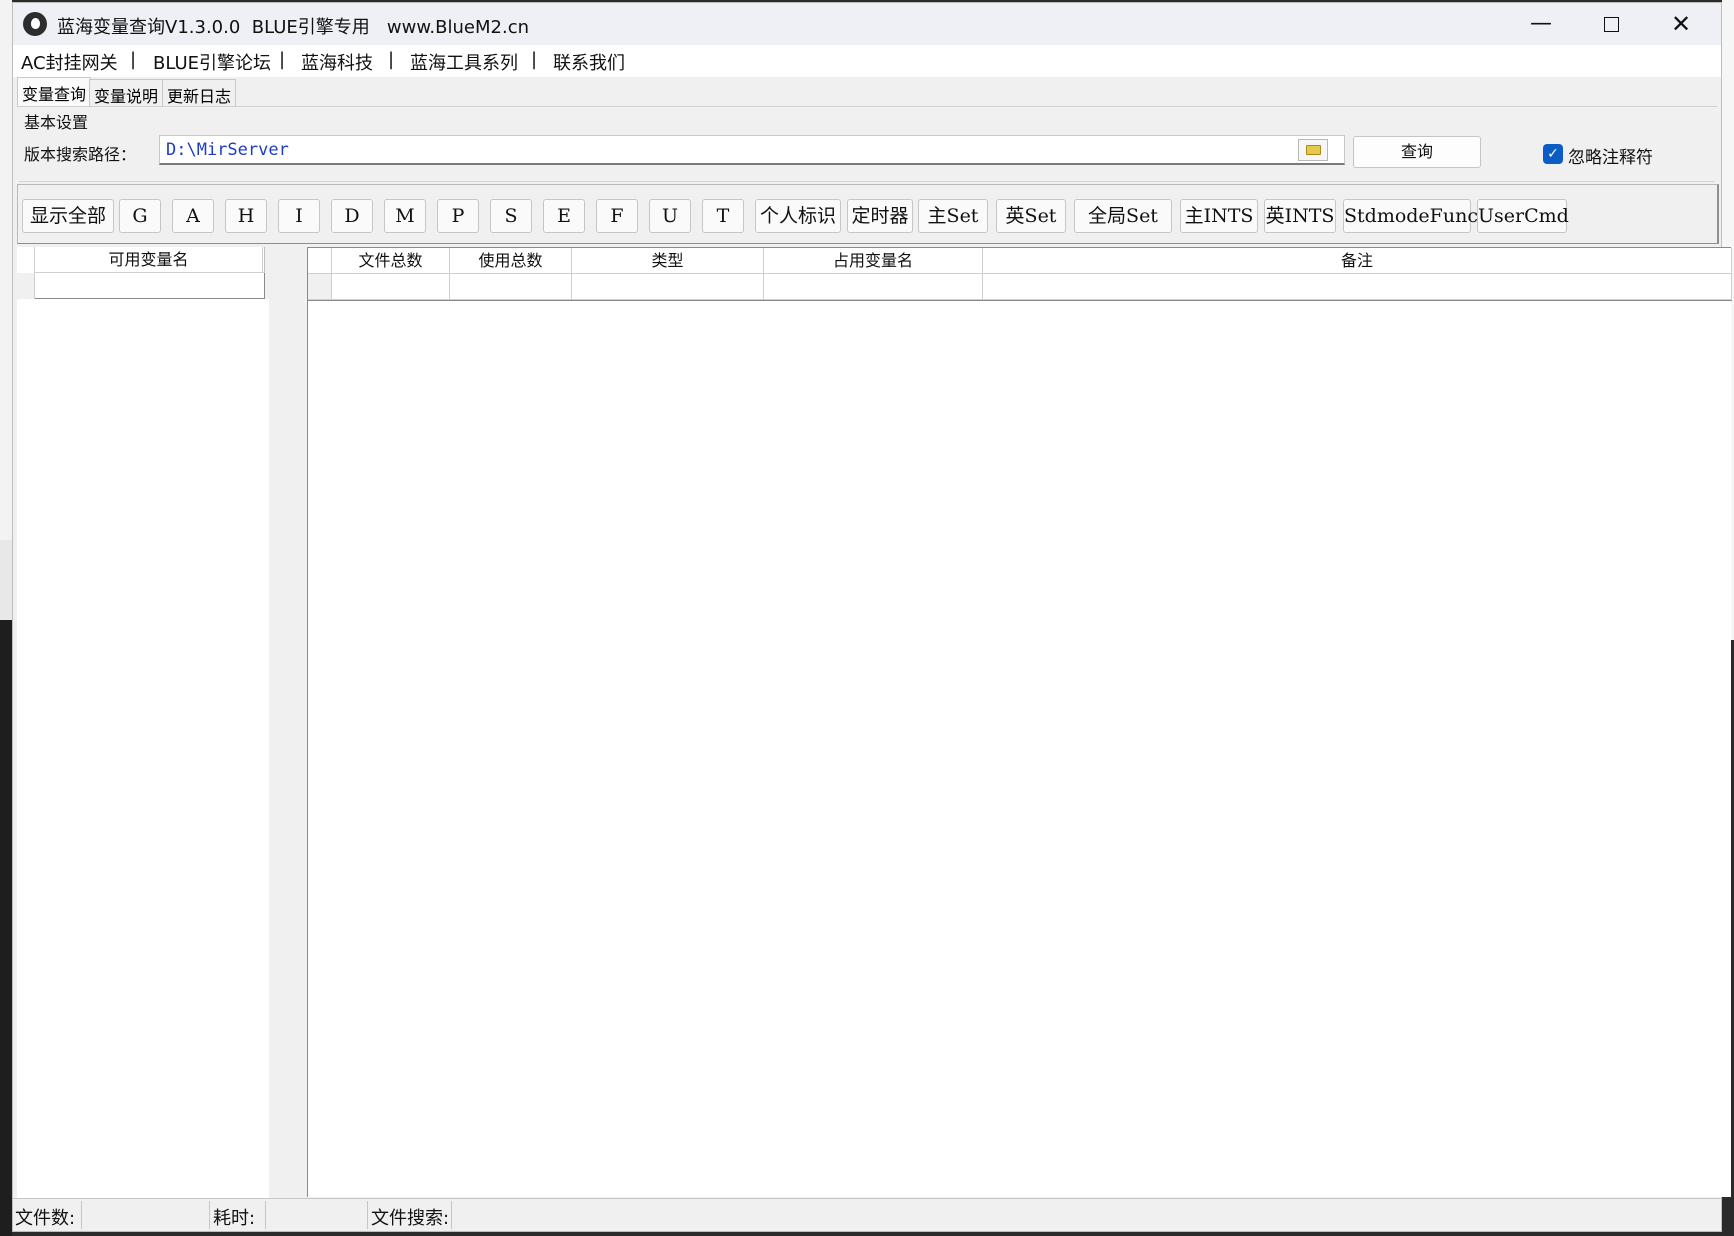 The image size is (1734, 1236). Describe the element at coordinates (511, 216) in the screenshot. I see `filter-s-button: S` at that location.